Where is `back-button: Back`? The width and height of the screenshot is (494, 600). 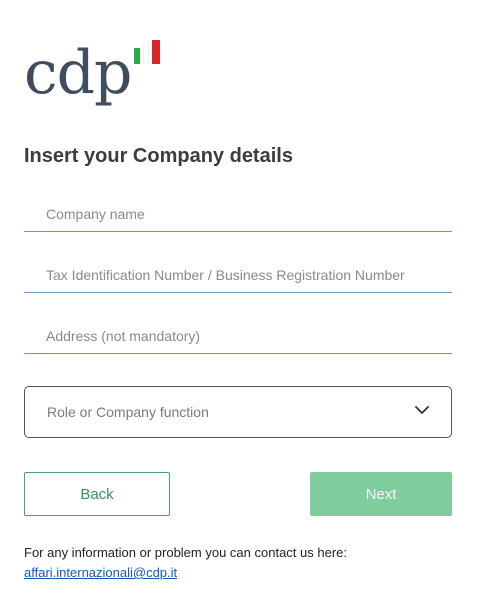 back-button: Back is located at coordinates (97, 494).